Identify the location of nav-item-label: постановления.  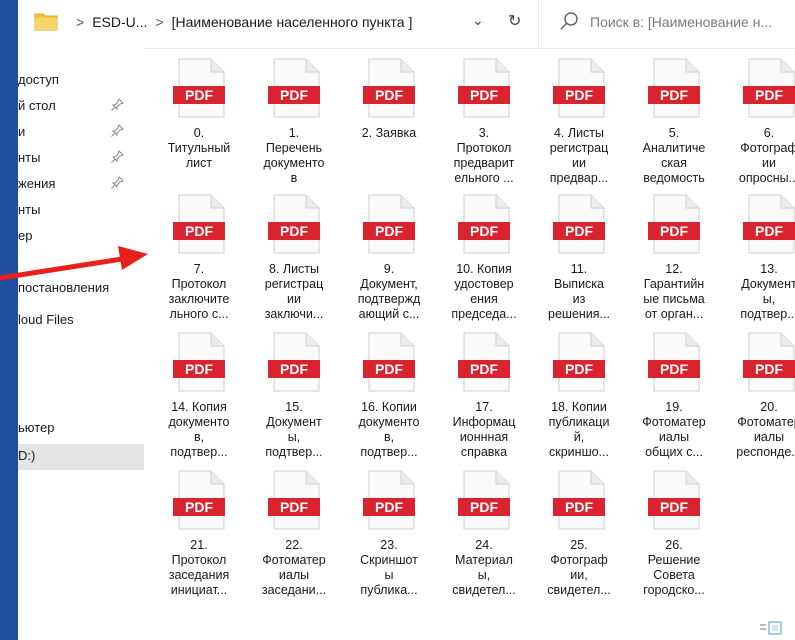
(64, 287).